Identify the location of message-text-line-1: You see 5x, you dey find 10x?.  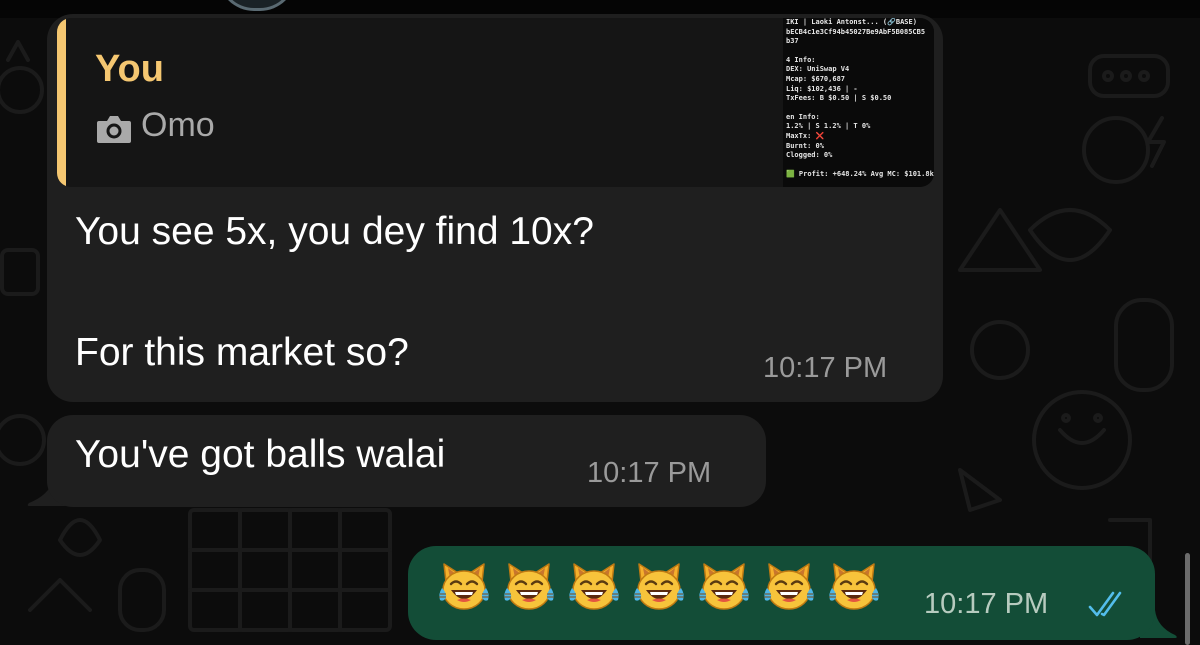
(334, 231).